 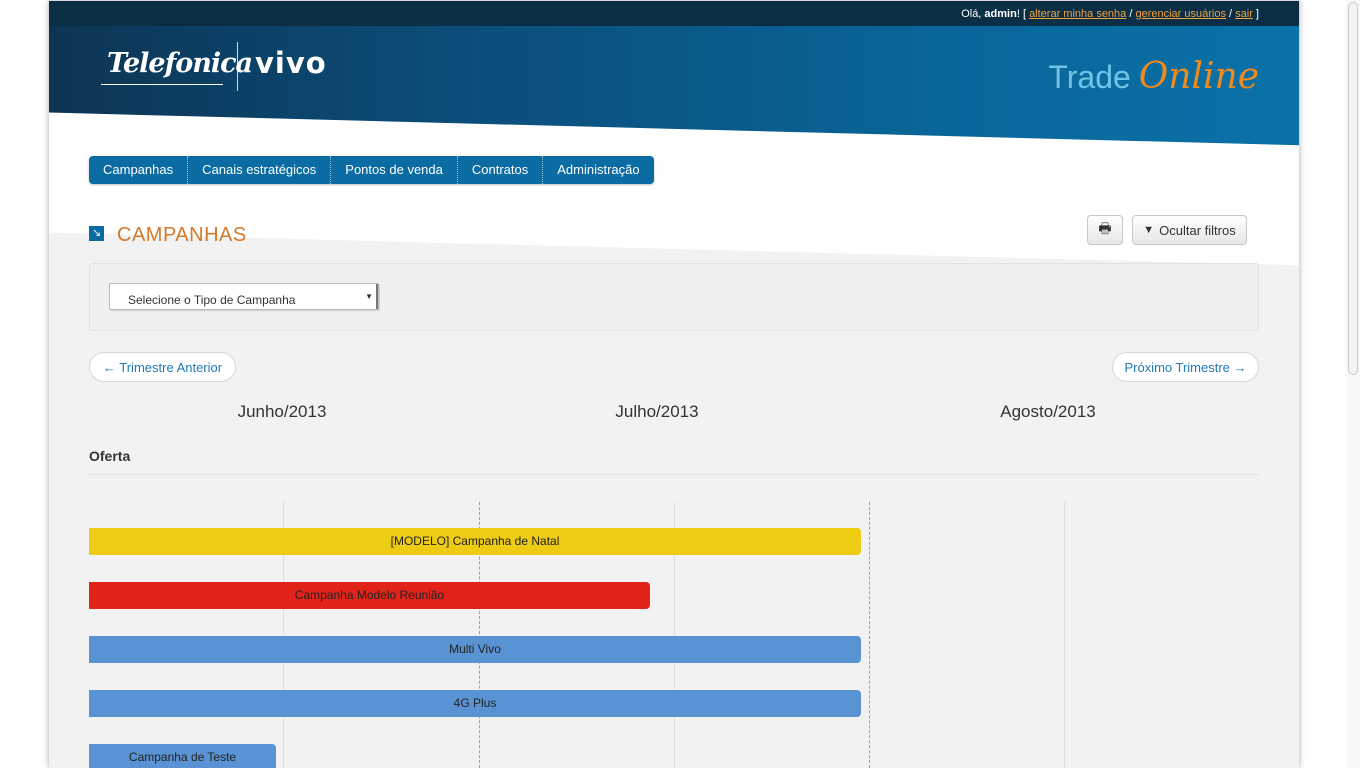 I want to click on previous-quarter-button: ← Trimestre Anterior, so click(x=162, y=367).